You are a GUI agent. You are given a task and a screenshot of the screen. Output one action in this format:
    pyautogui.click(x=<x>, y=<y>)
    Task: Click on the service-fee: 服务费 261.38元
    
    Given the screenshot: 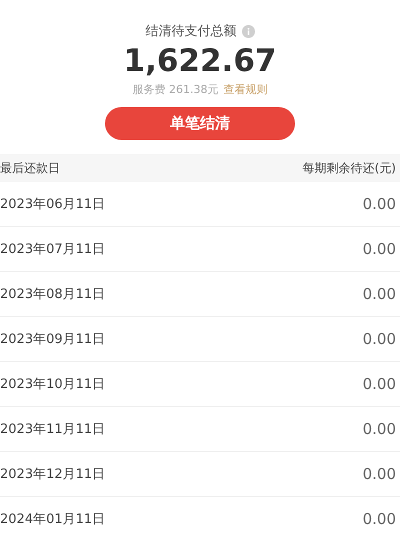 What is the action you would take?
    pyautogui.click(x=175, y=89)
    